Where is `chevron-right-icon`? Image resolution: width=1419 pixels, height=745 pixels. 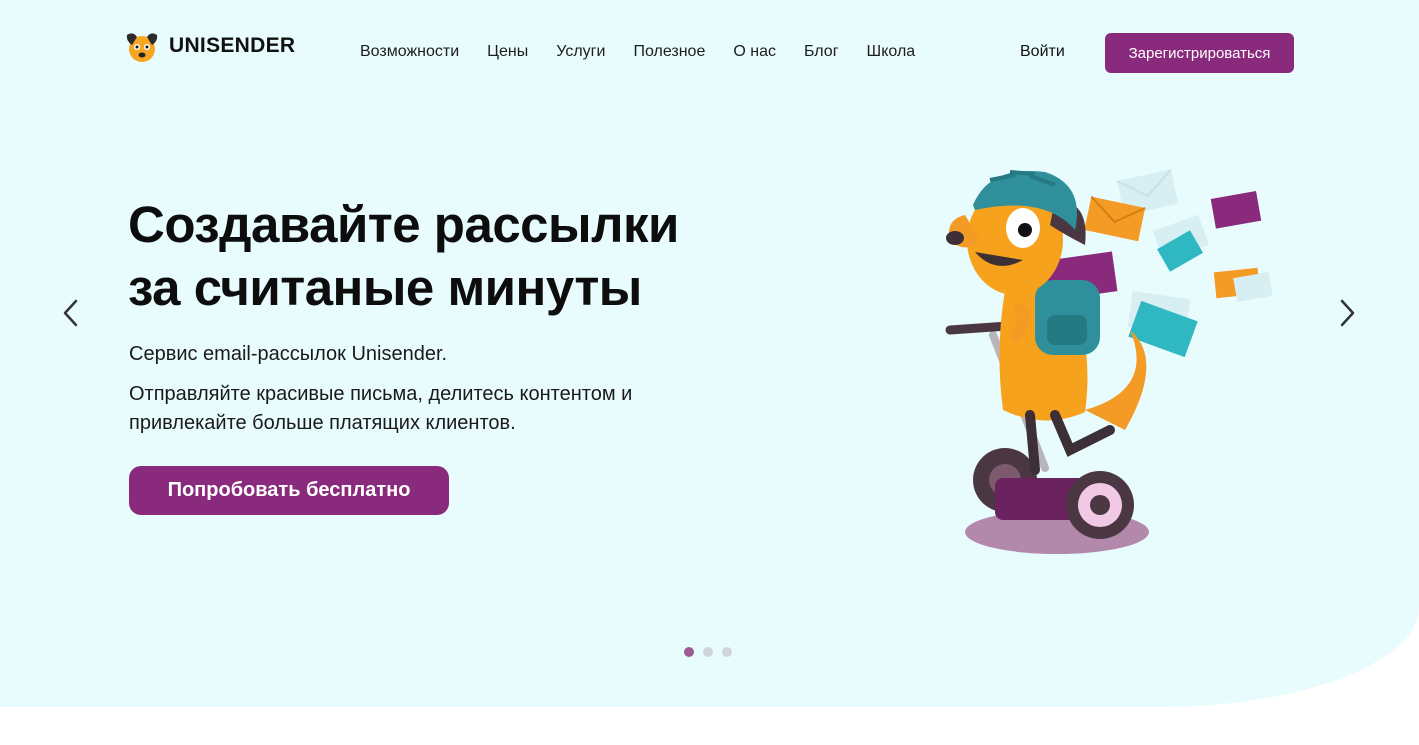 chevron-right-icon is located at coordinates (1347, 313).